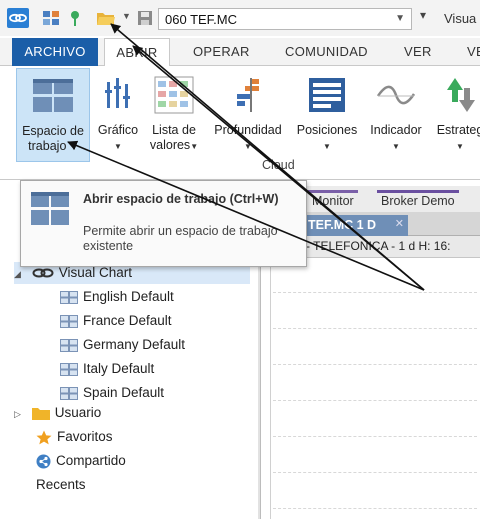  What do you see at coordinates (473, 52) in the screenshot?
I see `tab-overflow: VE` at bounding box center [473, 52].